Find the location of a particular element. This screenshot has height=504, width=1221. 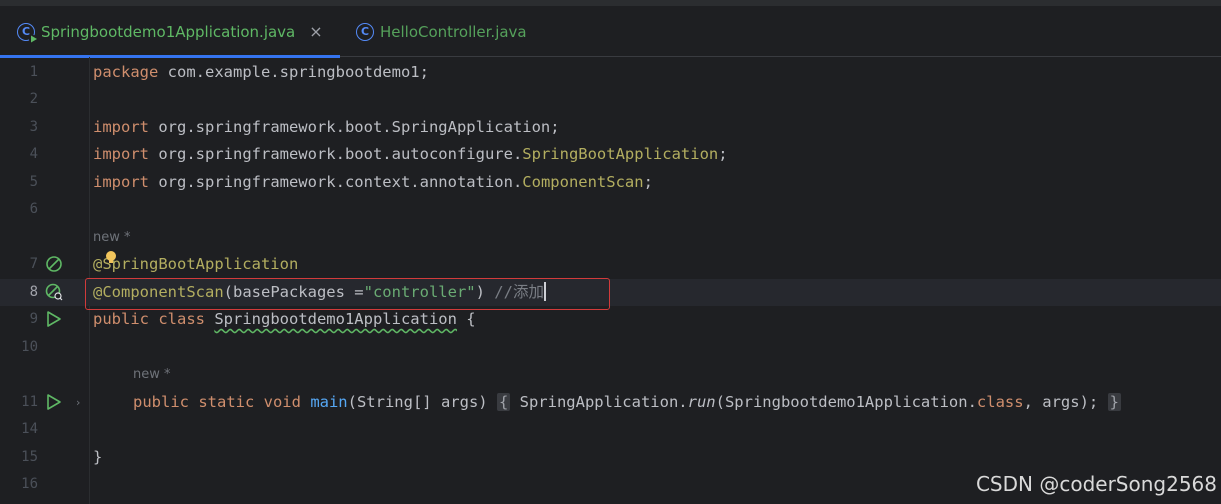

line-number: 2 is located at coordinates (33, 99).